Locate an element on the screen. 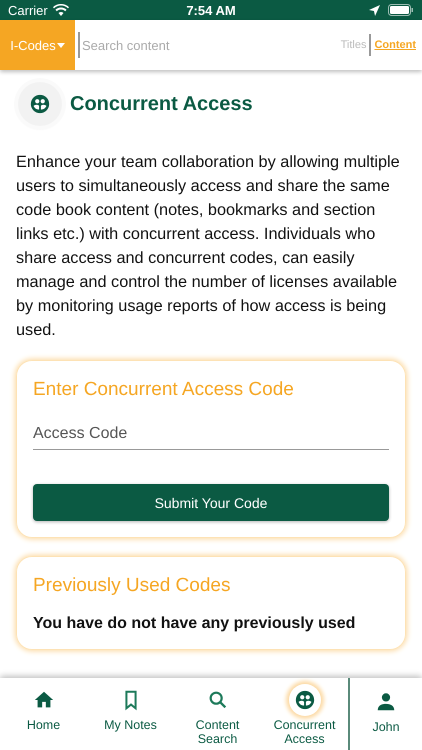 The height and width of the screenshot is (750, 422). page-title: Concurrent Access is located at coordinates (161, 104).